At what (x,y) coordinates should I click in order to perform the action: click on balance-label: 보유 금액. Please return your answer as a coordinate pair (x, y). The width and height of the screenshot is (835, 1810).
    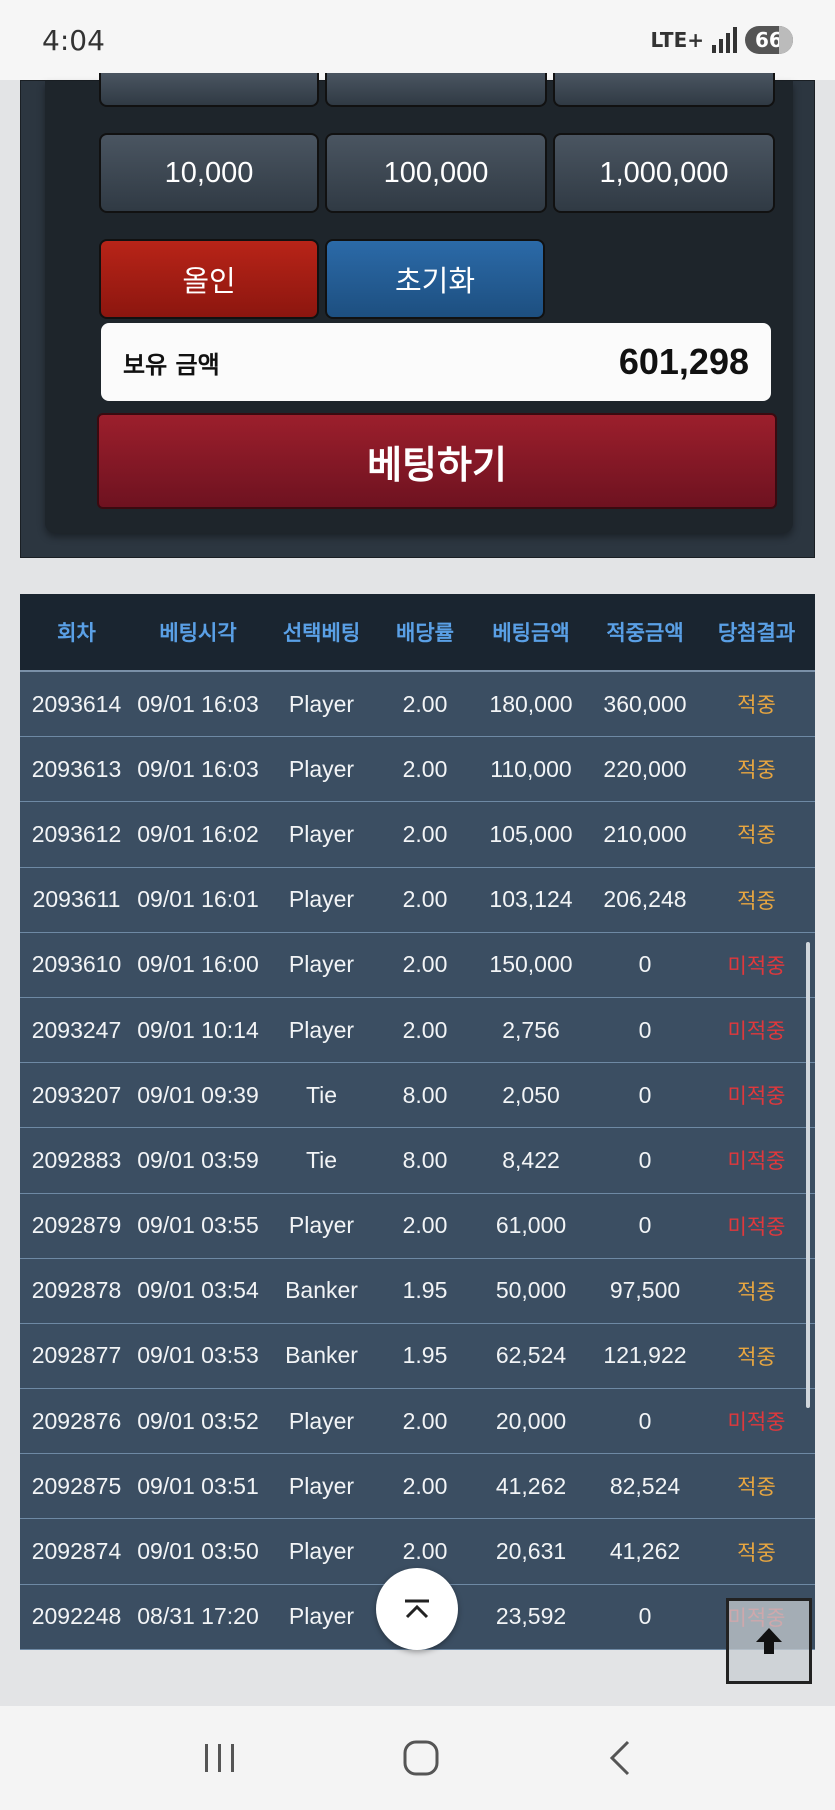
    Looking at the image, I should click on (171, 364).